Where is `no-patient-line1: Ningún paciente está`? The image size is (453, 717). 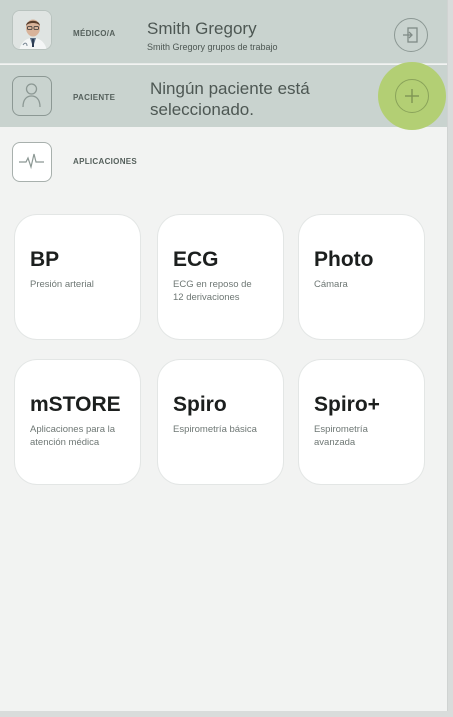
no-patient-line1: Ningún paciente está is located at coordinates (230, 88).